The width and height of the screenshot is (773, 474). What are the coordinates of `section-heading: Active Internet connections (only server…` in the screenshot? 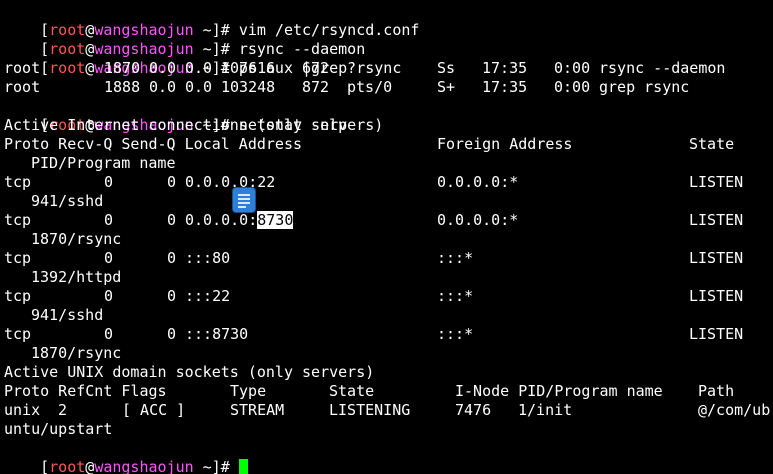 It's located at (194, 125).